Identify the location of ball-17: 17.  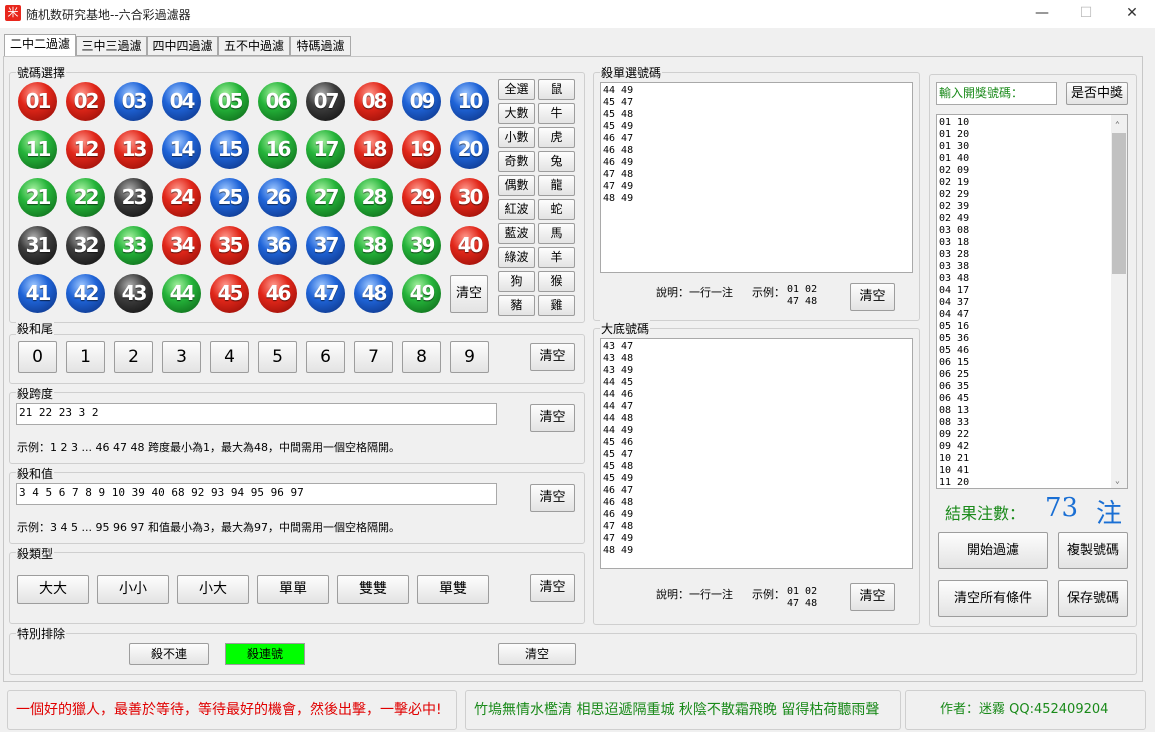
(325, 149).